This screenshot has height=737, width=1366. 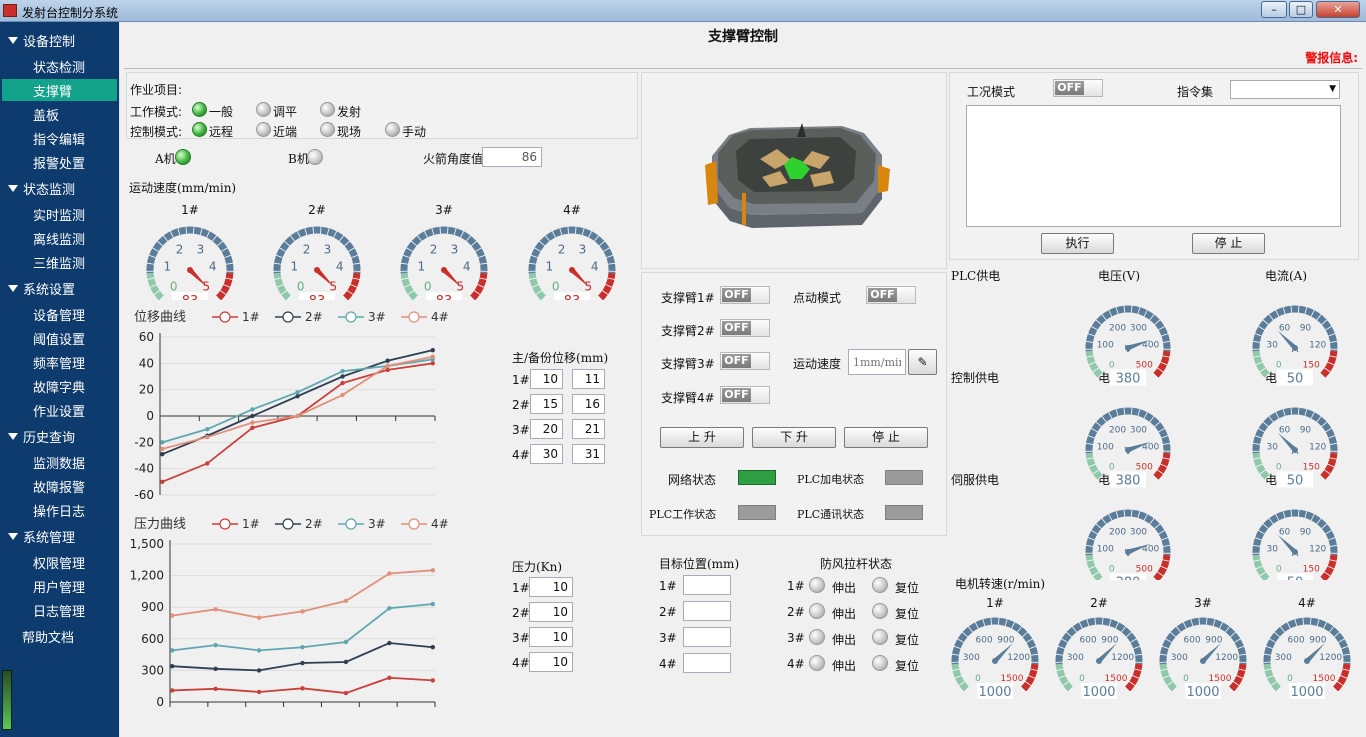 What do you see at coordinates (1338, 9) in the screenshot?
I see `close-button: ✕` at bounding box center [1338, 9].